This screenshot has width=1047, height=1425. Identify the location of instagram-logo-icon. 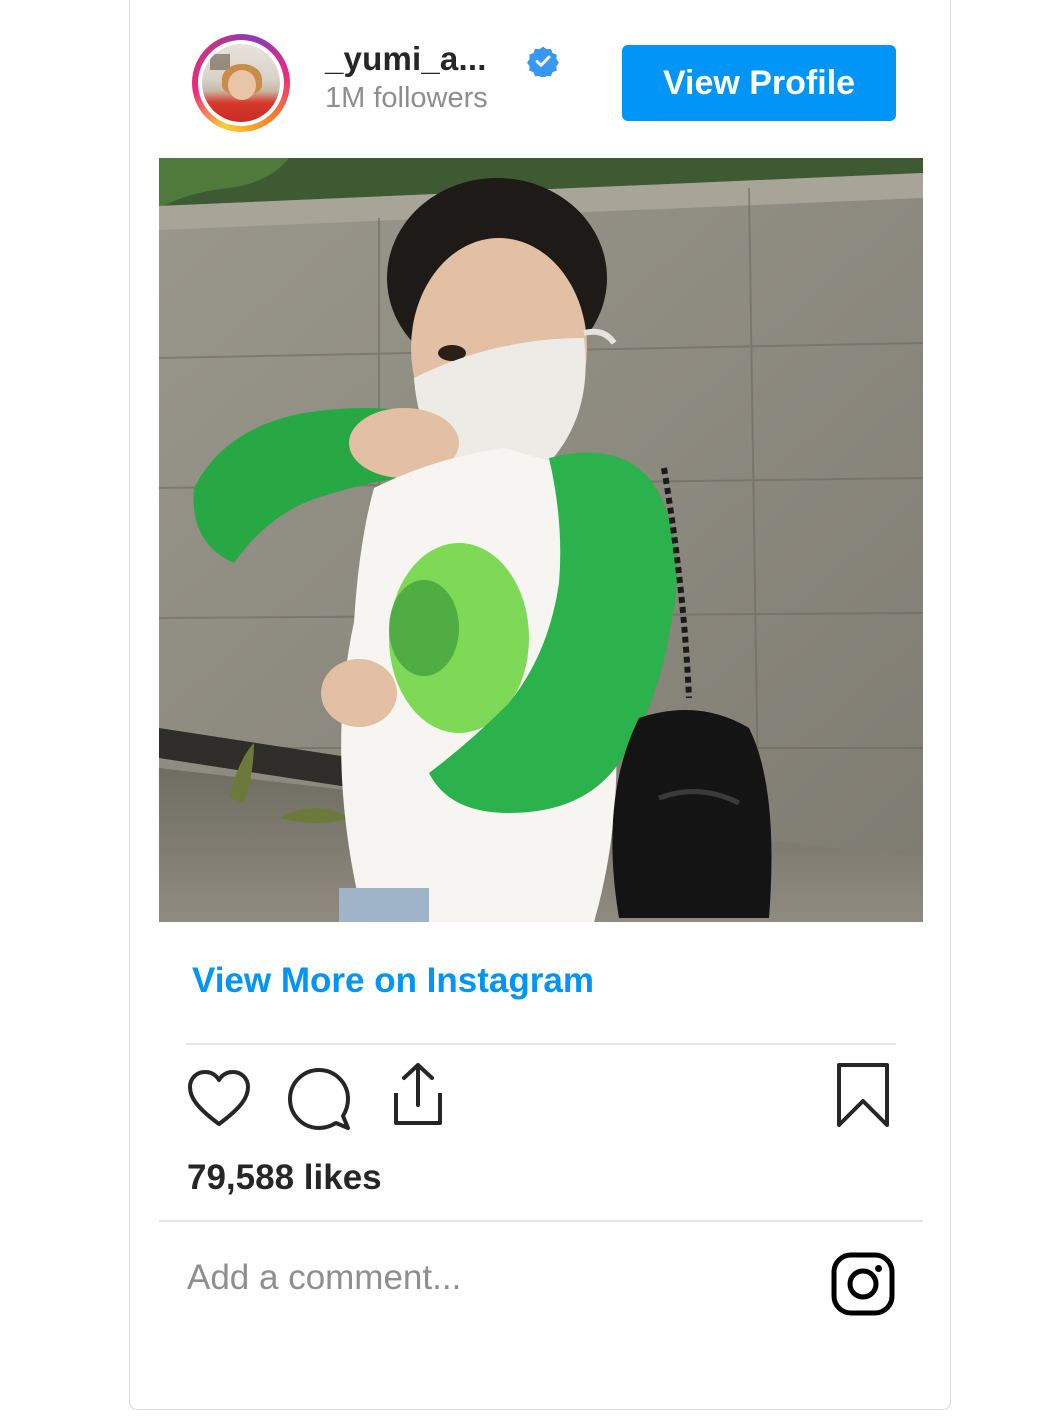
(863, 1284).